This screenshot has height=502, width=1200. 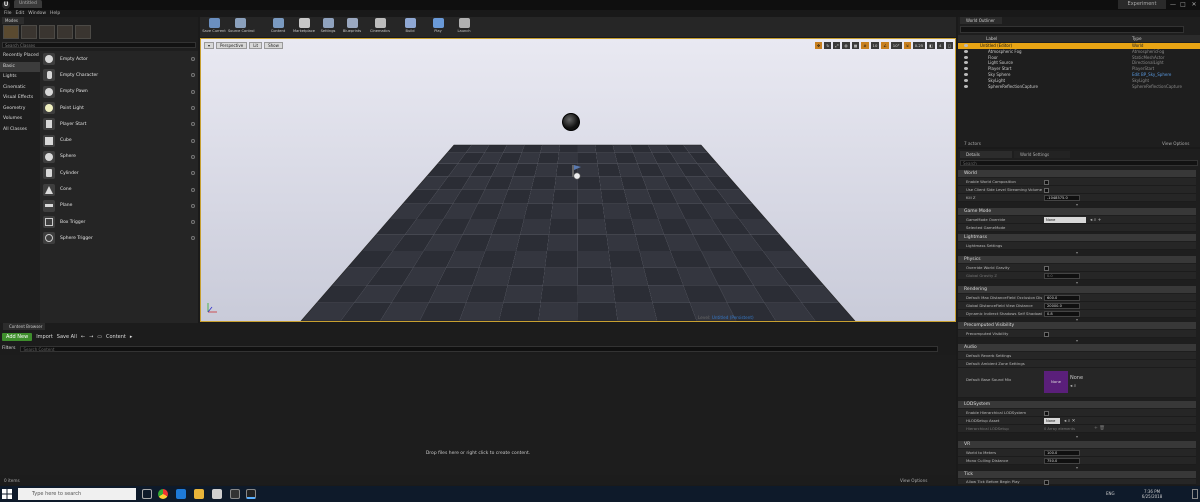 What do you see at coordinates (1077, 444) in the screenshot?
I see `section-vr: VR` at bounding box center [1077, 444].